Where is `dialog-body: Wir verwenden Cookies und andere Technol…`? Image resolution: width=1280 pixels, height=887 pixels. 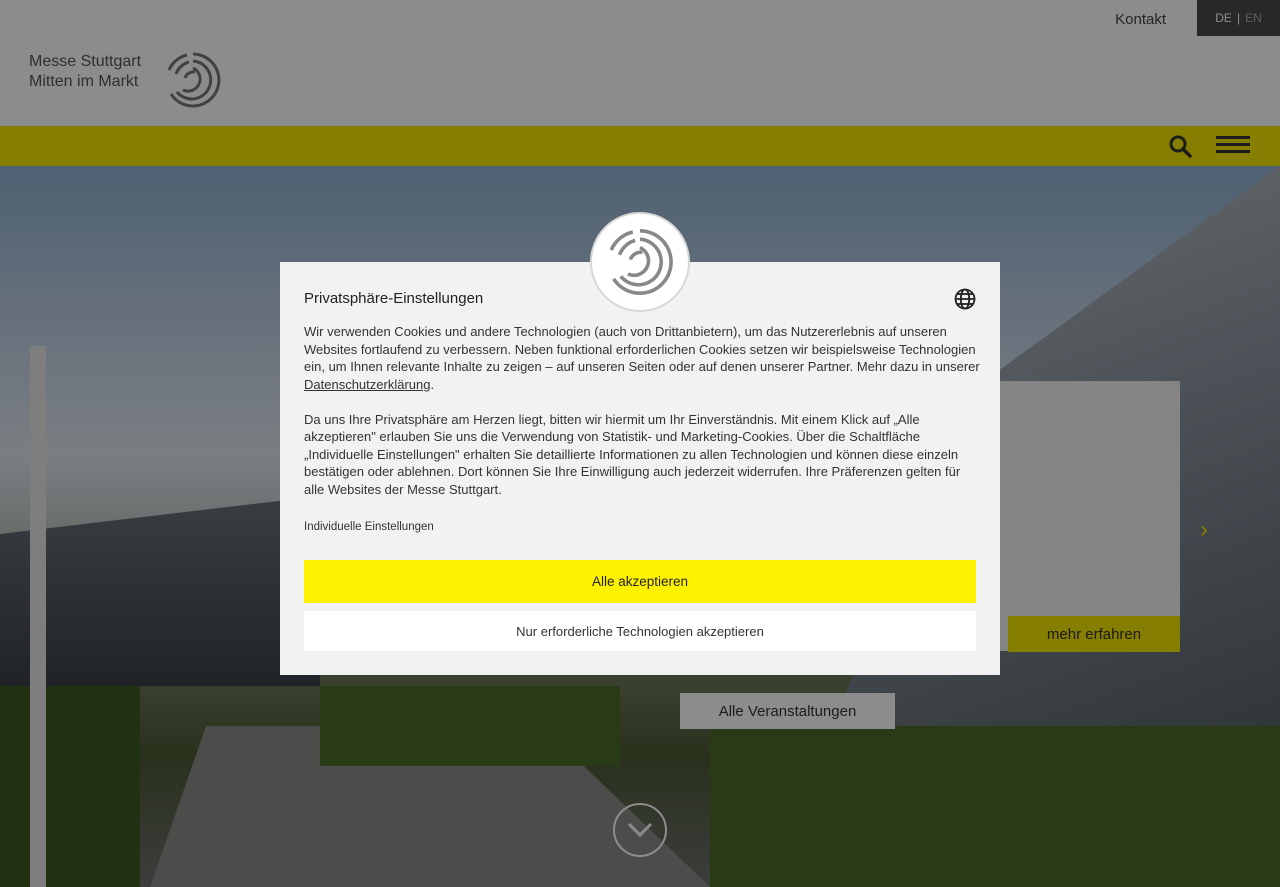 dialog-body: Wir verwenden Cookies und andere Technol… is located at coordinates (642, 419).